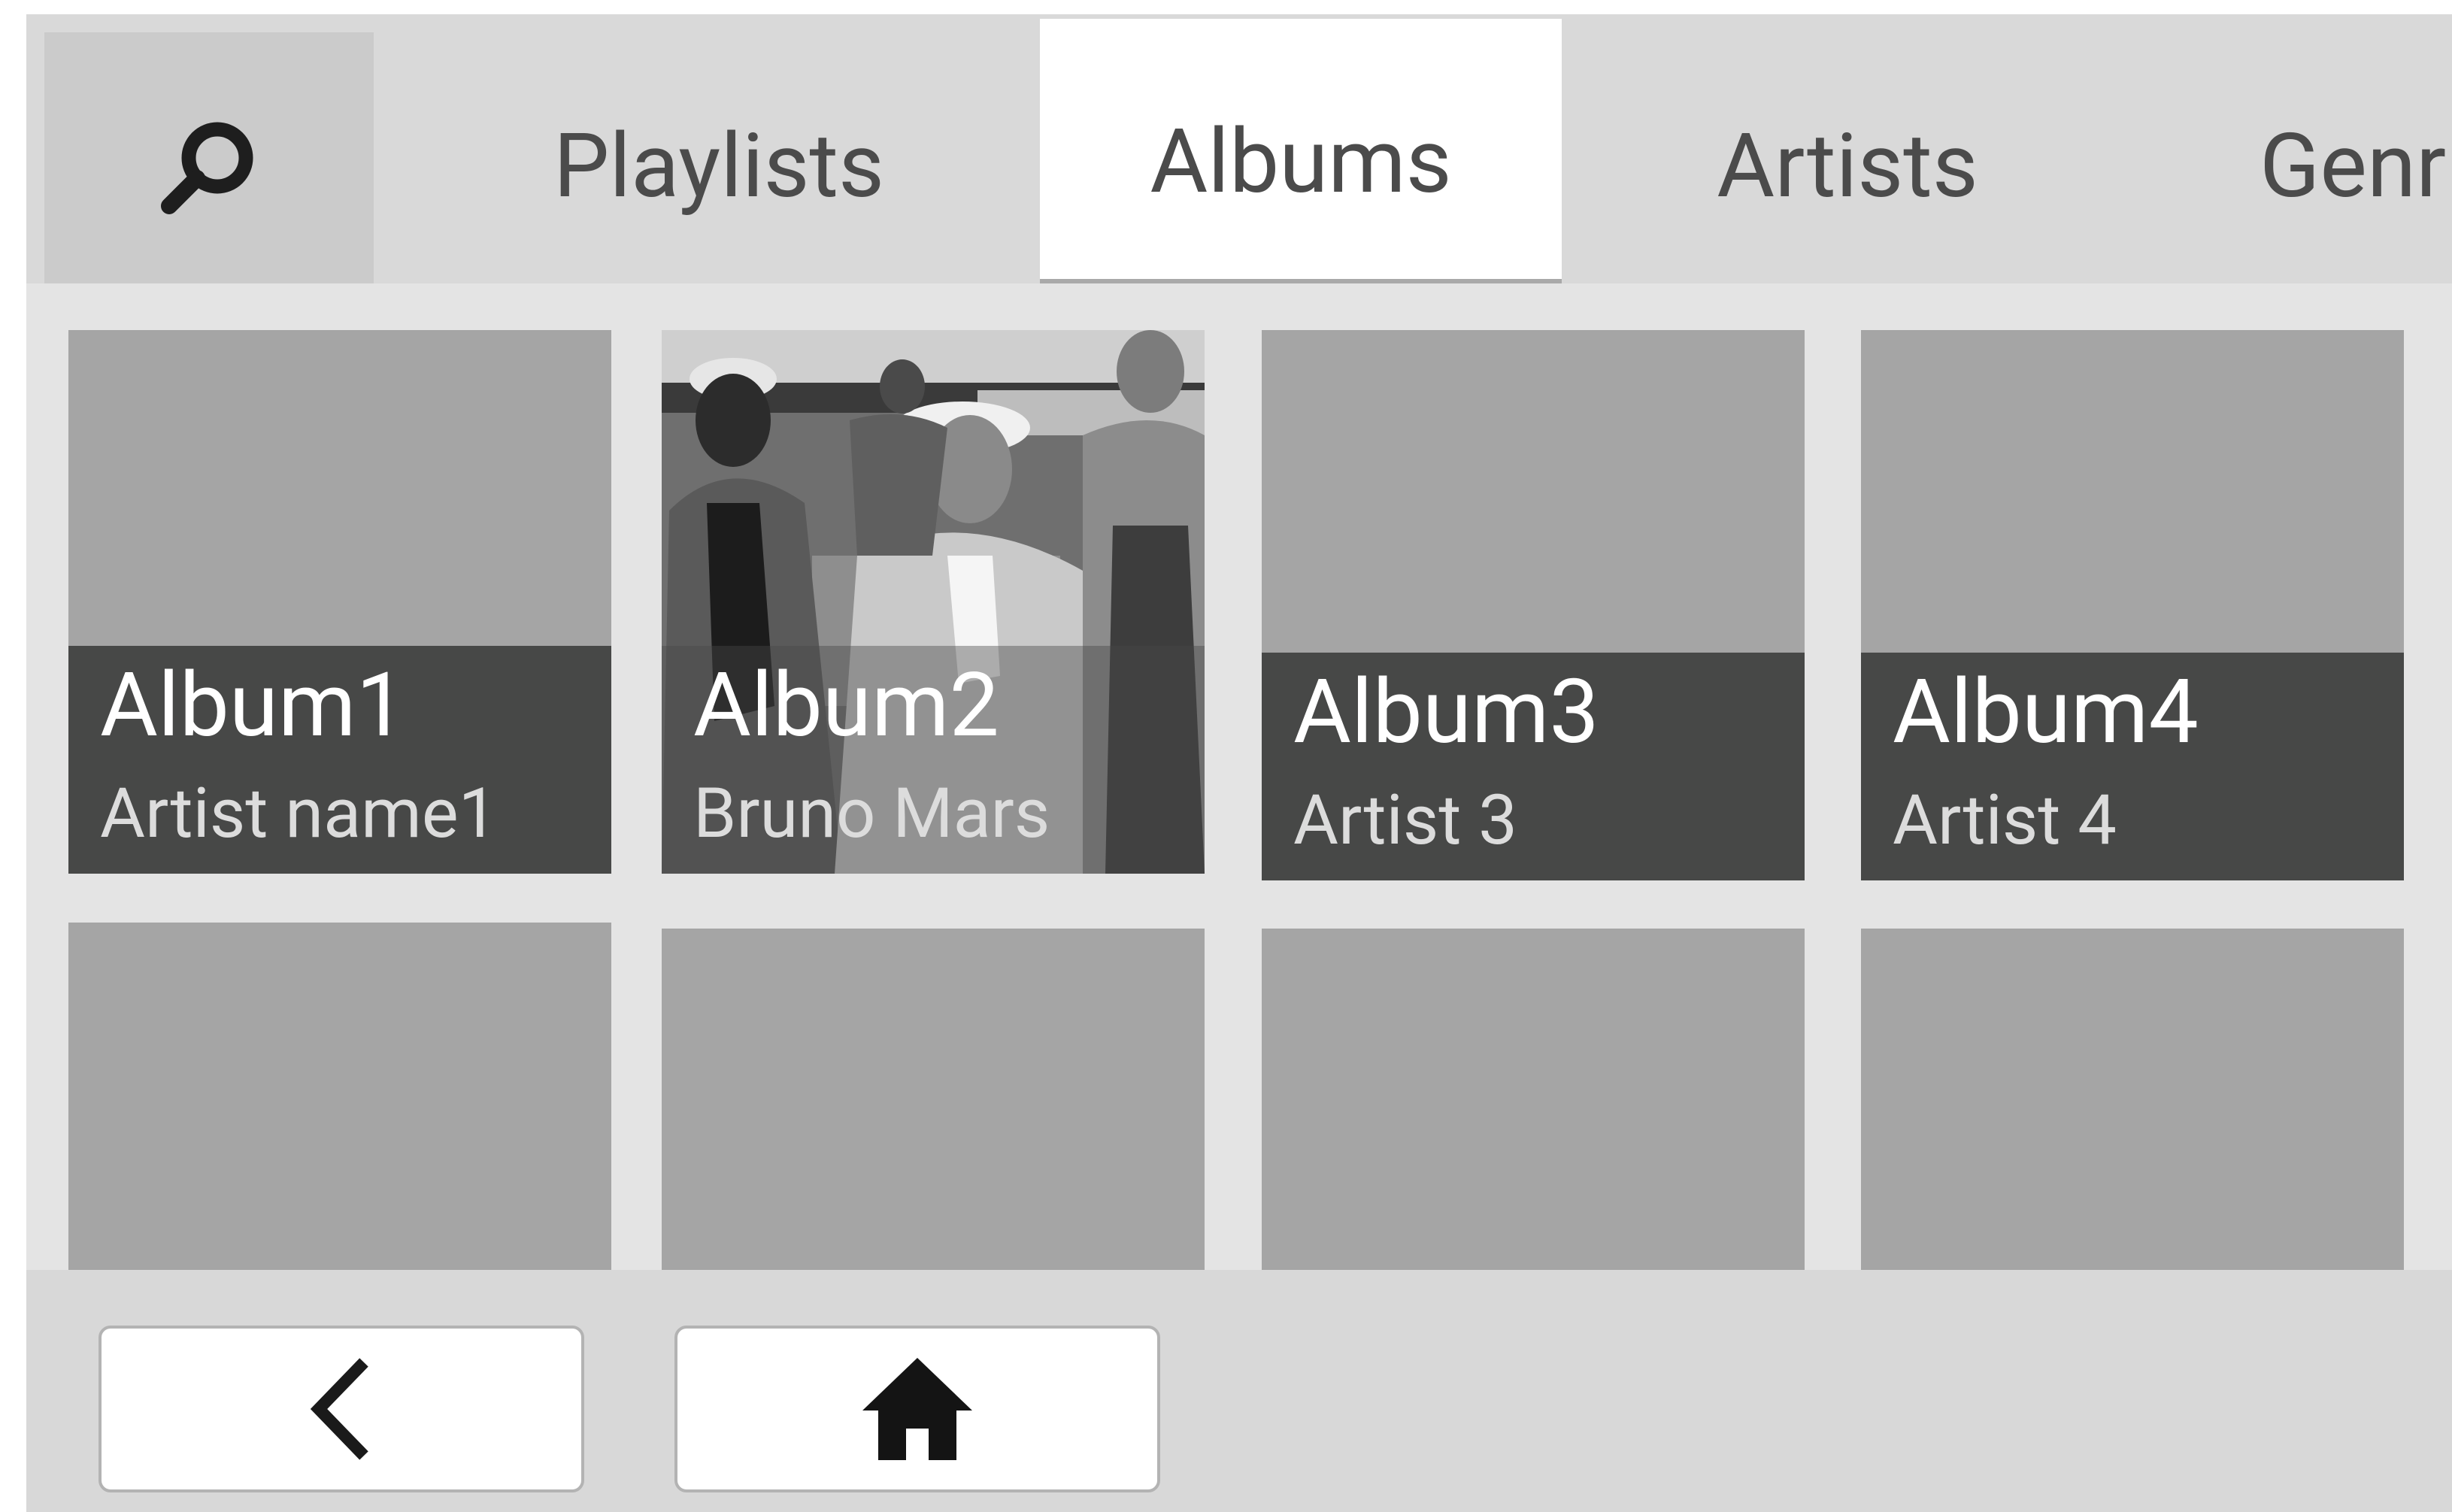  I want to click on back-button, so click(342, 1409).